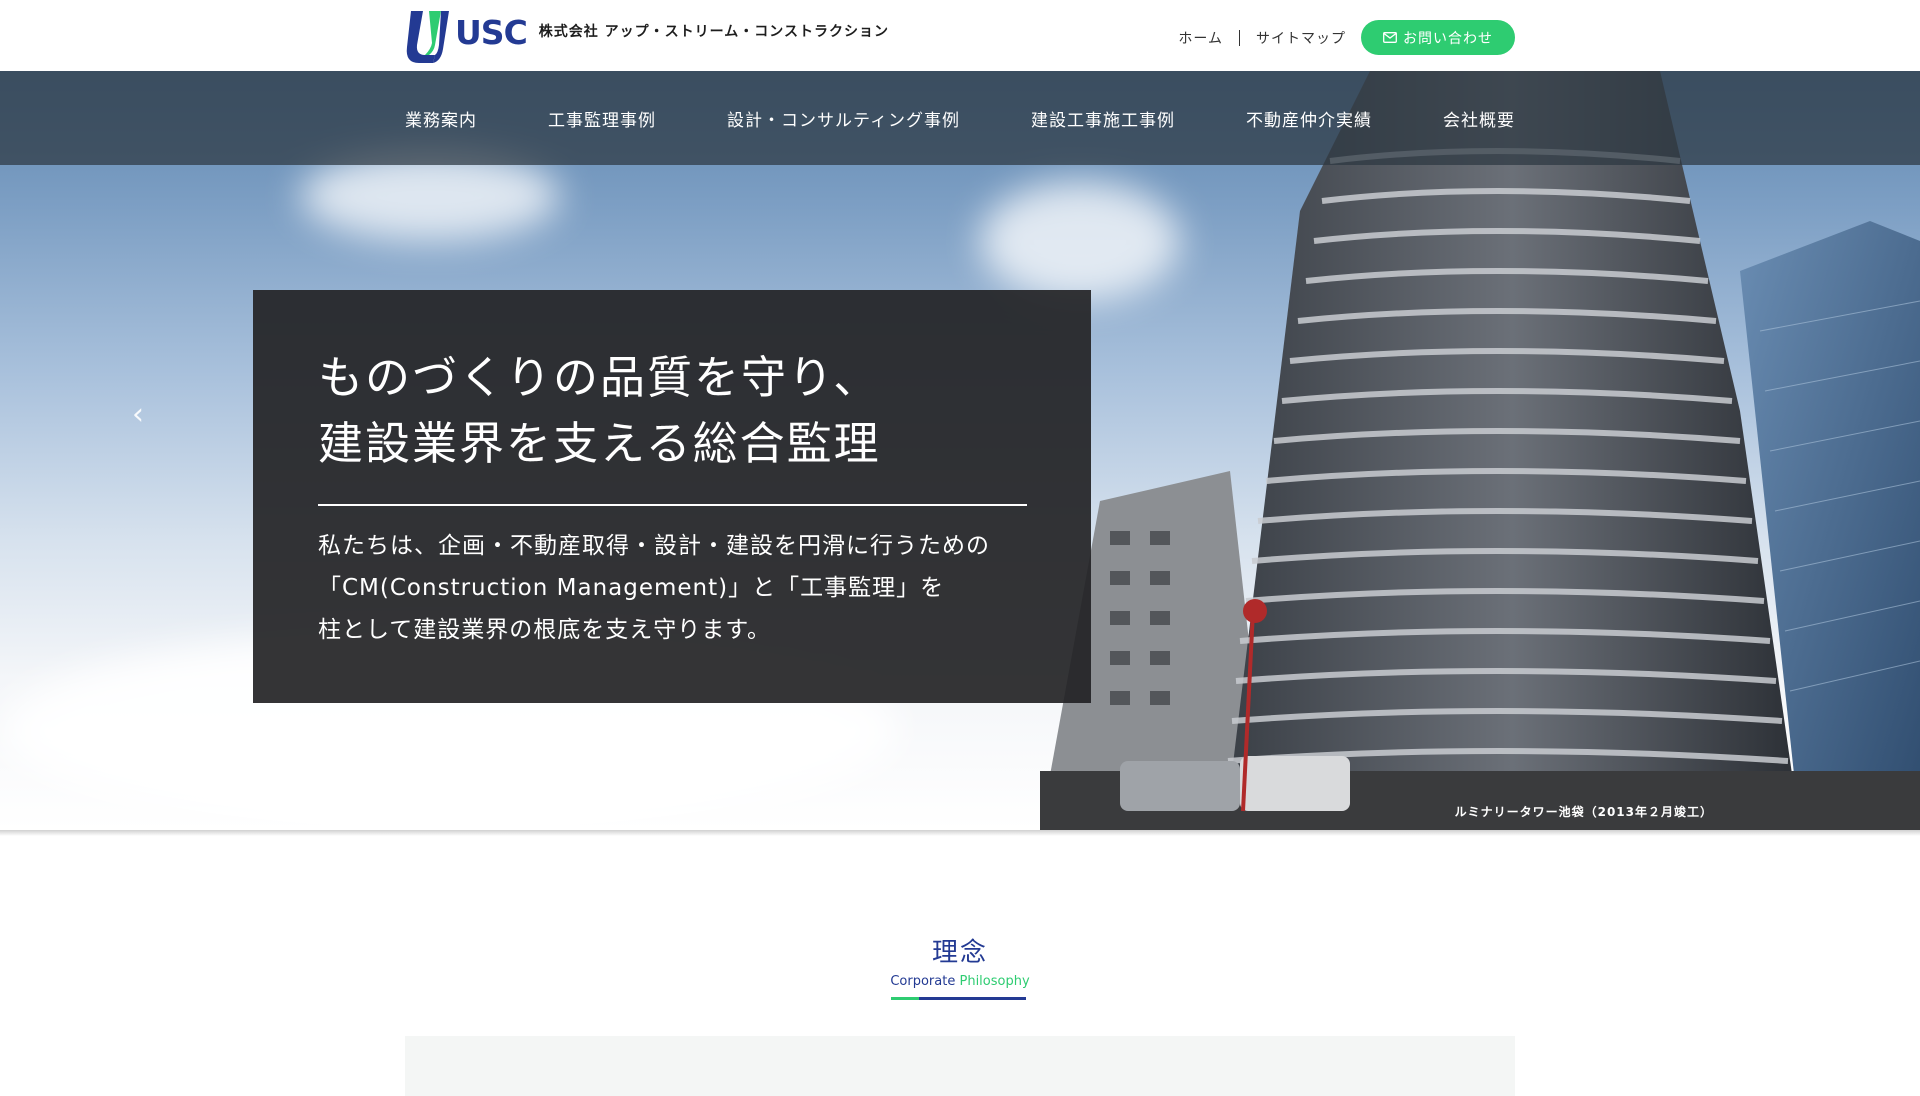 The image size is (1920, 1096). Describe the element at coordinates (1448, 38) in the screenshot. I see `contact-button-label: お問い合わせ` at that location.